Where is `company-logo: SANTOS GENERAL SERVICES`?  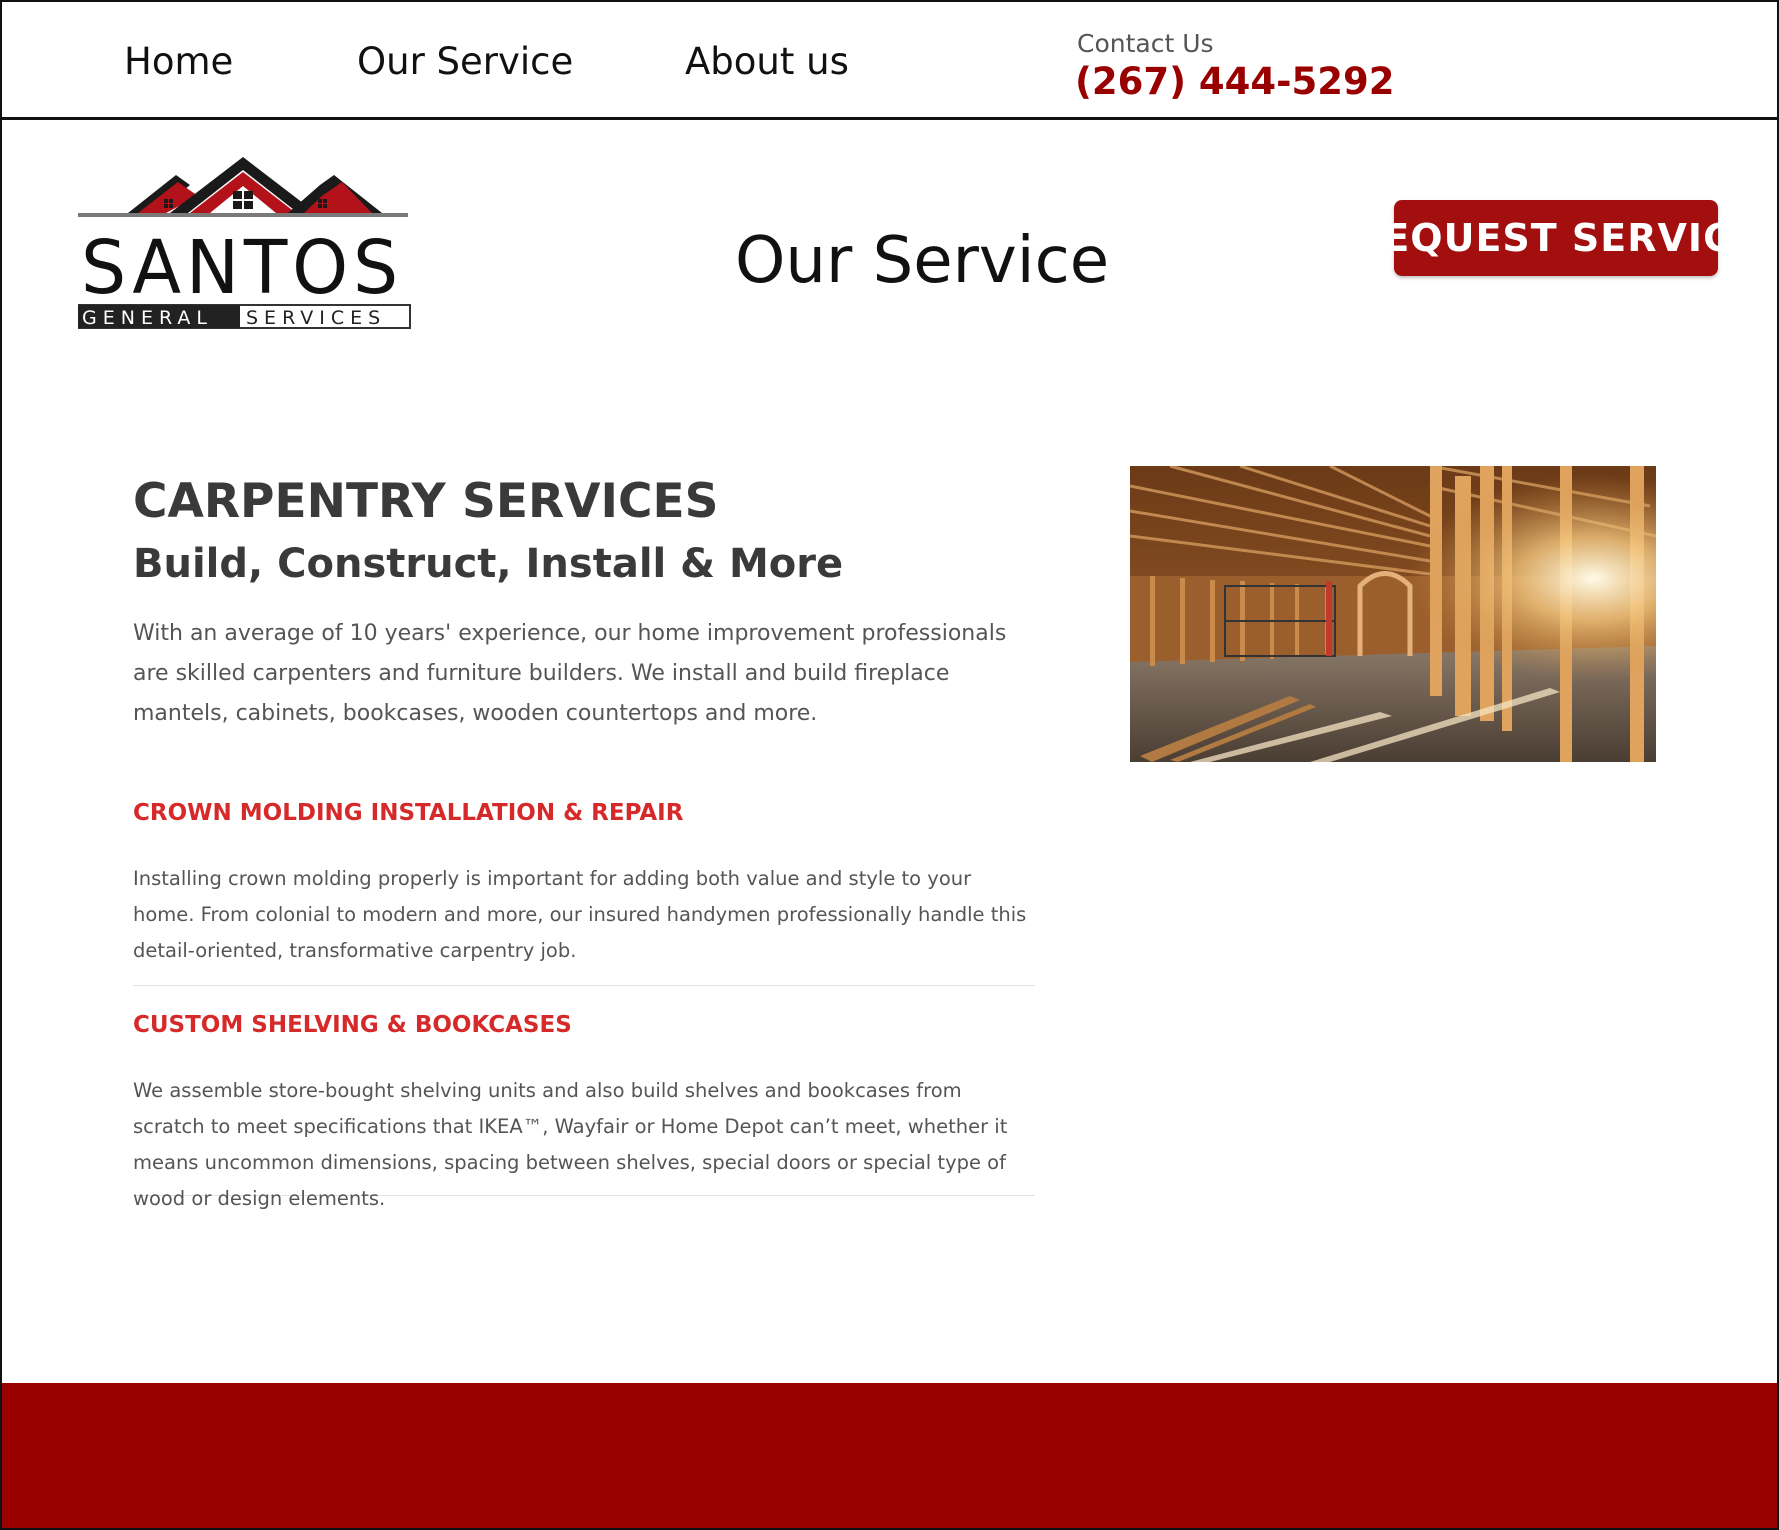
company-logo: SANTOS GENERAL SERVICES is located at coordinates (246, 242).